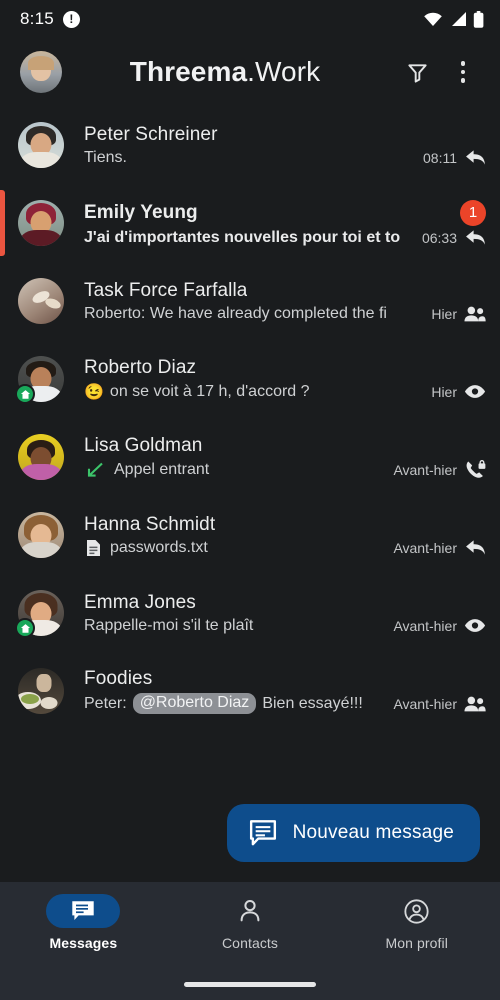 This screenshot has height=1000, width=500. I want to click on mention-chip: @Roberto Diaz, so click(194, 703).